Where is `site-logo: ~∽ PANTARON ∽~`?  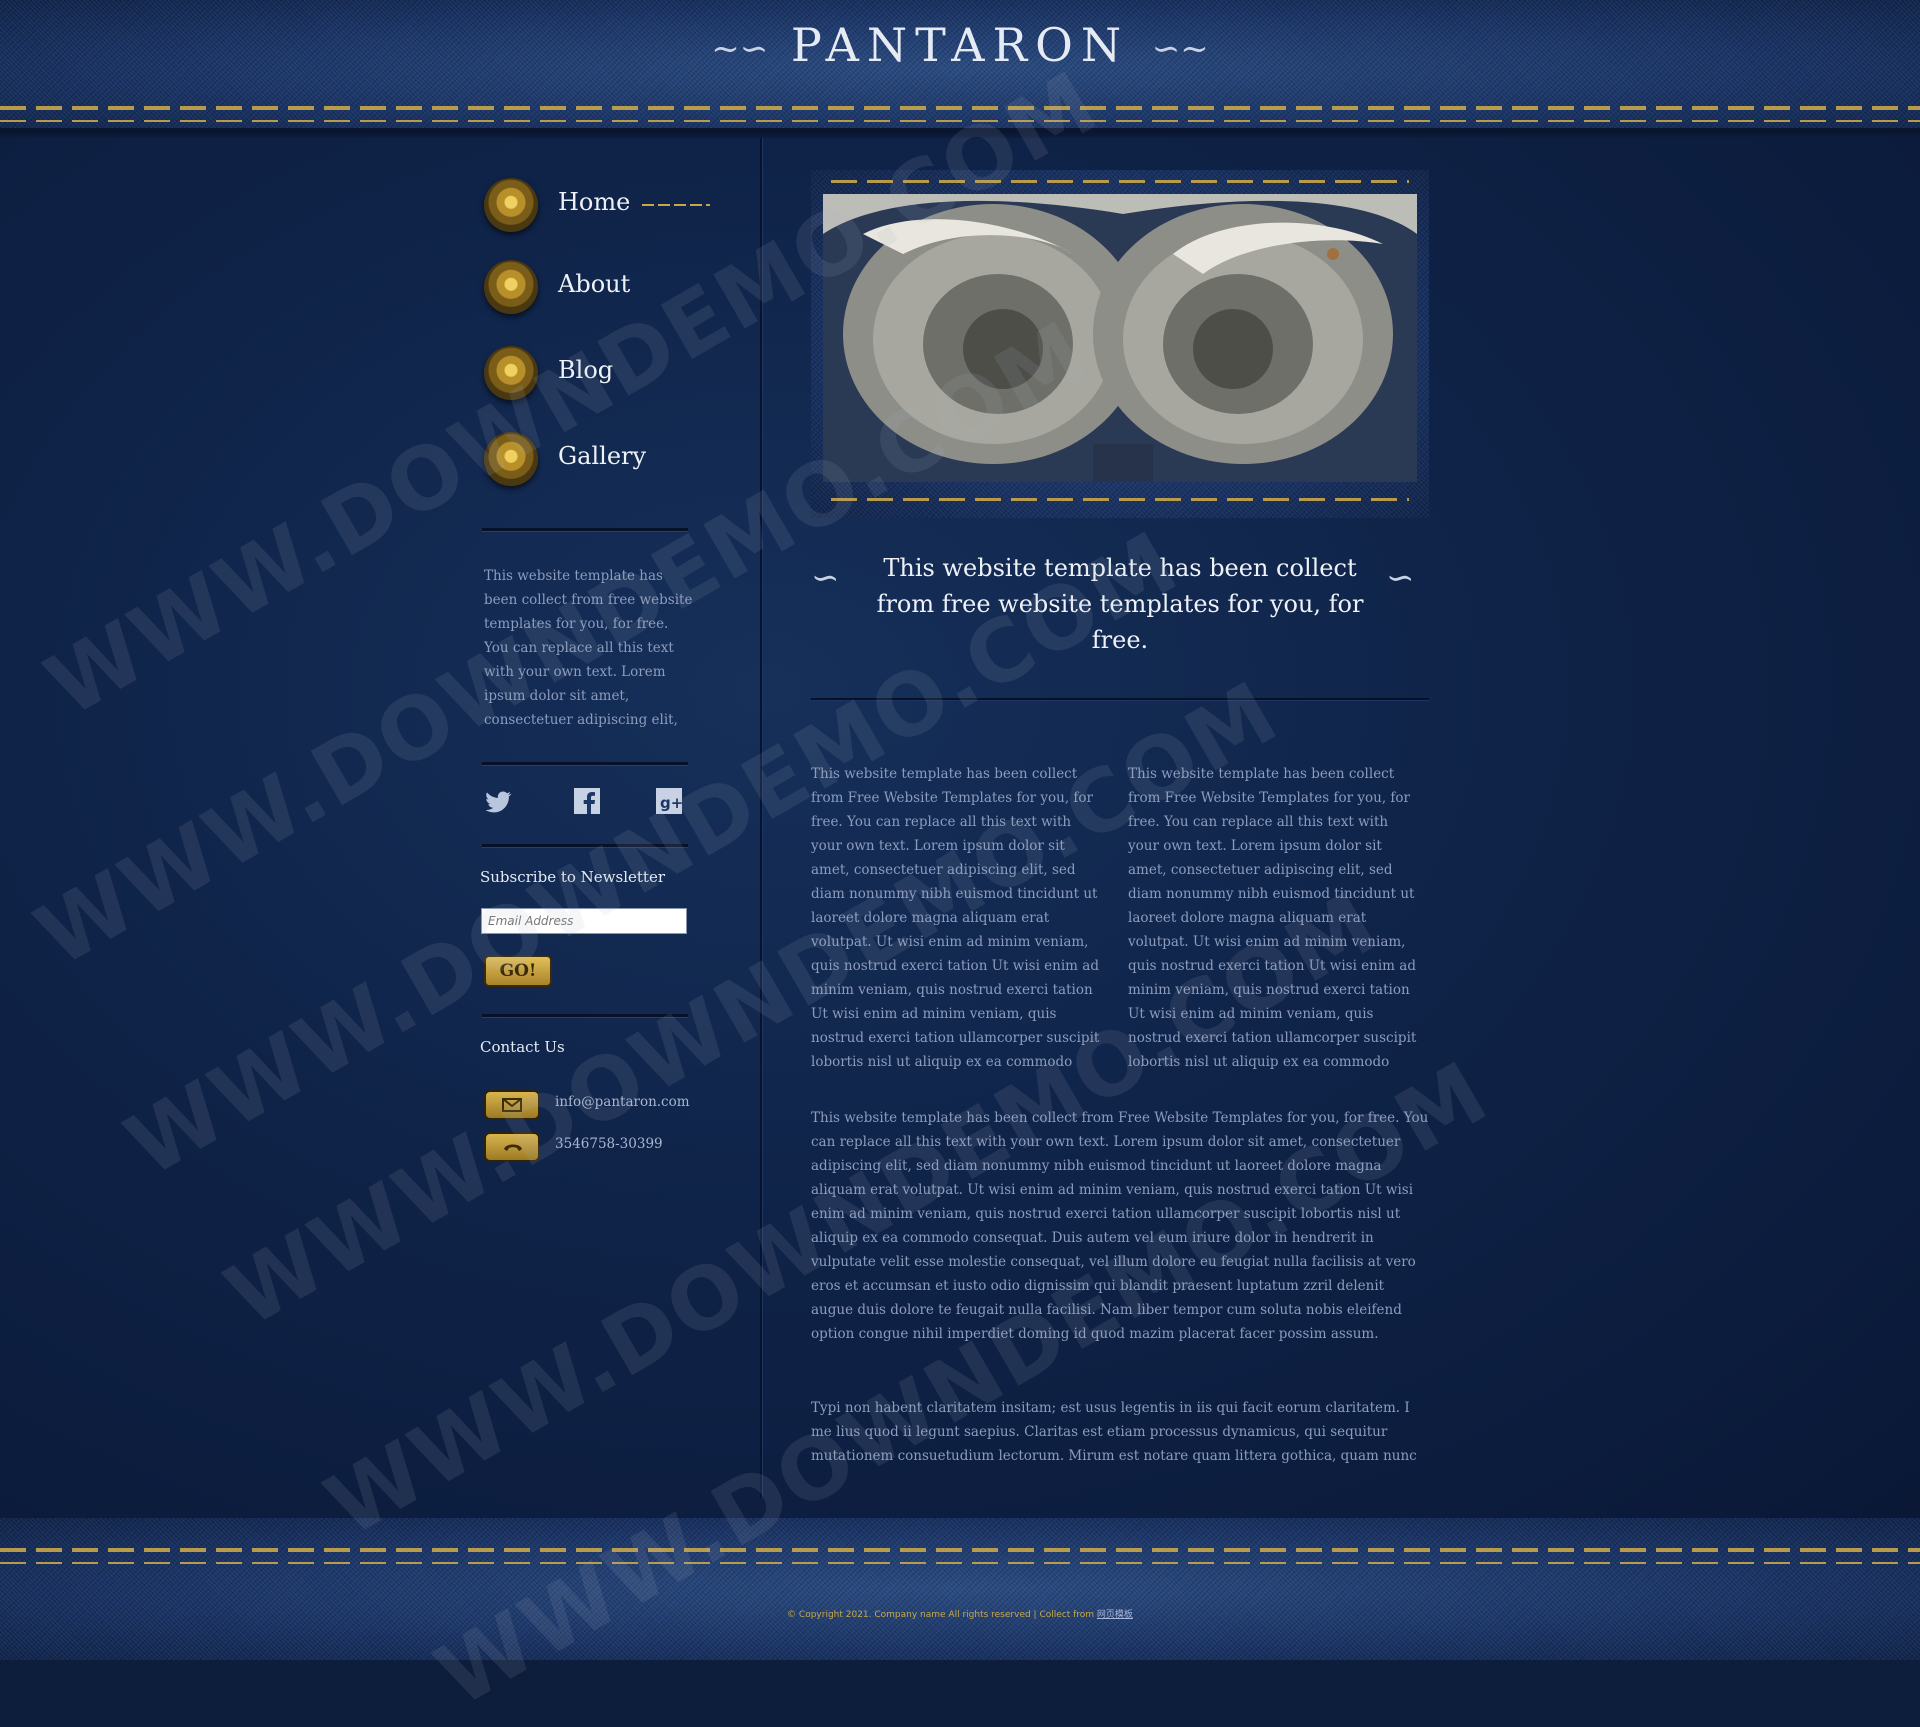
site-logo: ~∽ PANTARON ∽~ is located at coordinates (960, 45).